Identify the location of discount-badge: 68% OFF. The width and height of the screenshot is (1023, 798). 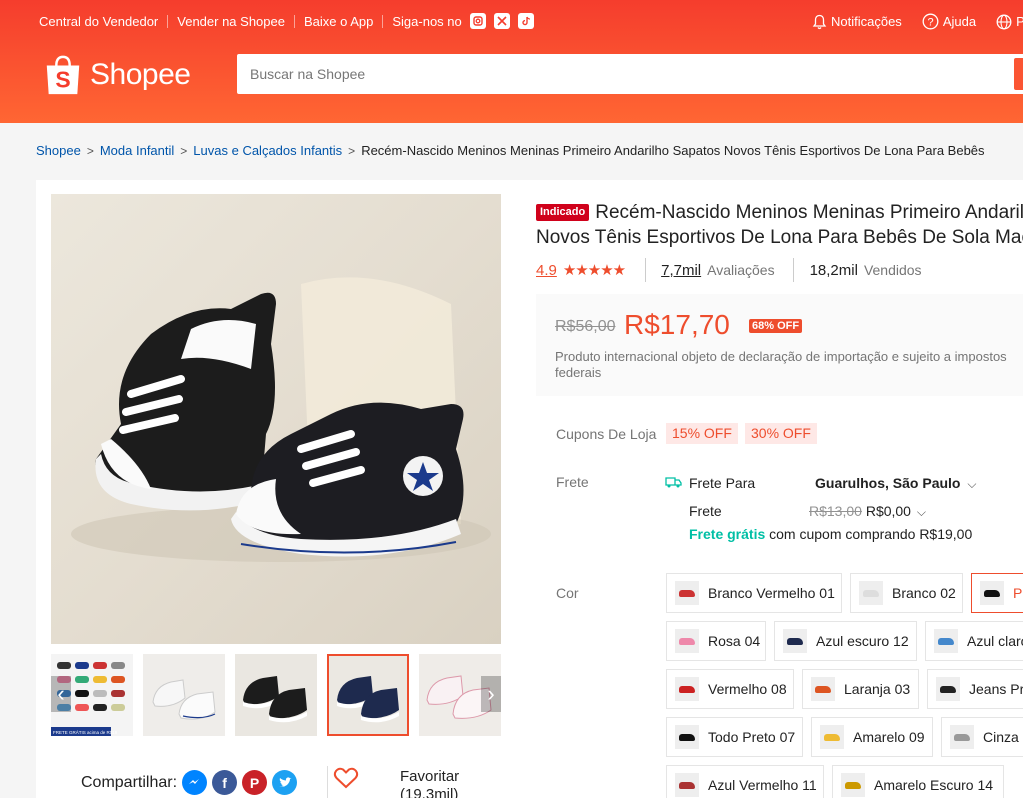
(776, 326).